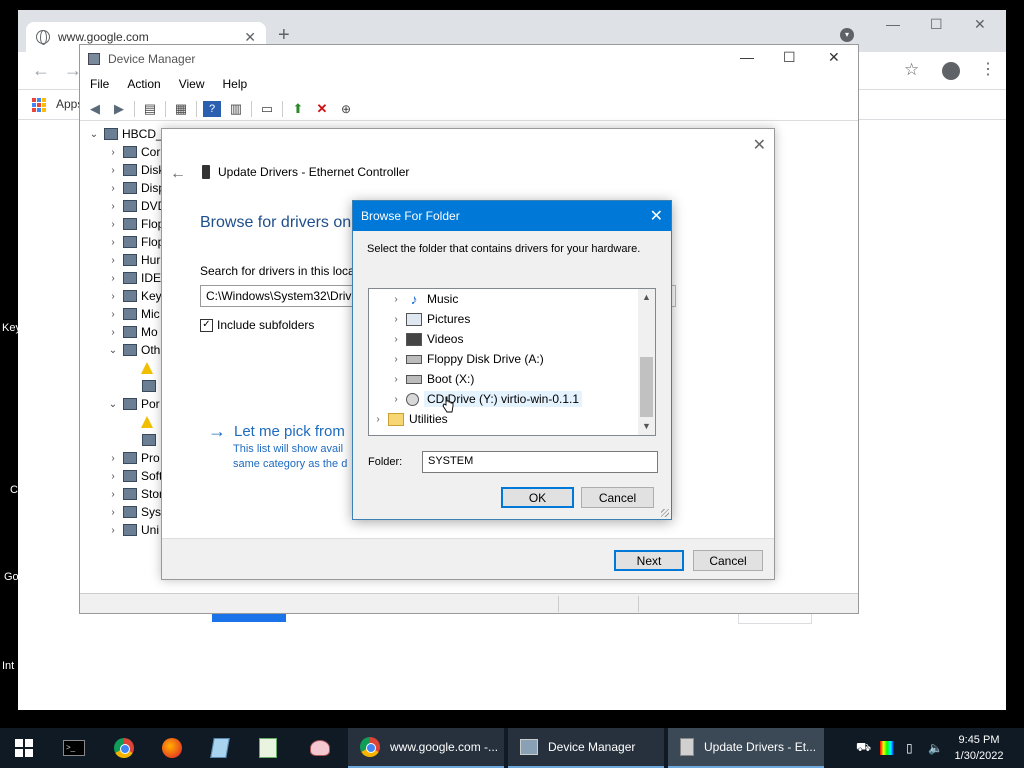 Image resolution: width=1024 pixels, height=768 pixels. Describe the element at coordinates (540, 462) in the screenshot. I see `folder-input: SYSTEM` at that location.